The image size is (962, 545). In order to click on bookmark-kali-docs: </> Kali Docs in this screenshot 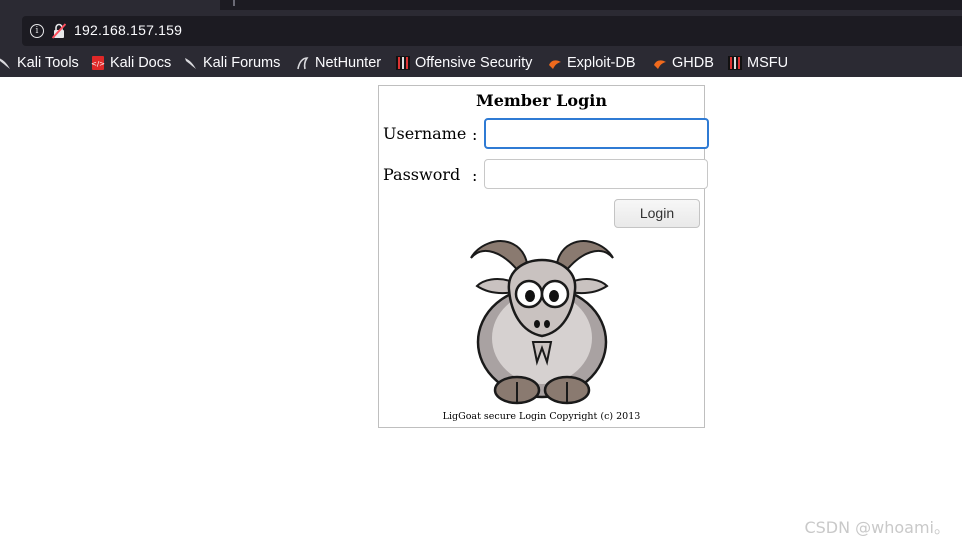, I will do `click(131, 63)`.